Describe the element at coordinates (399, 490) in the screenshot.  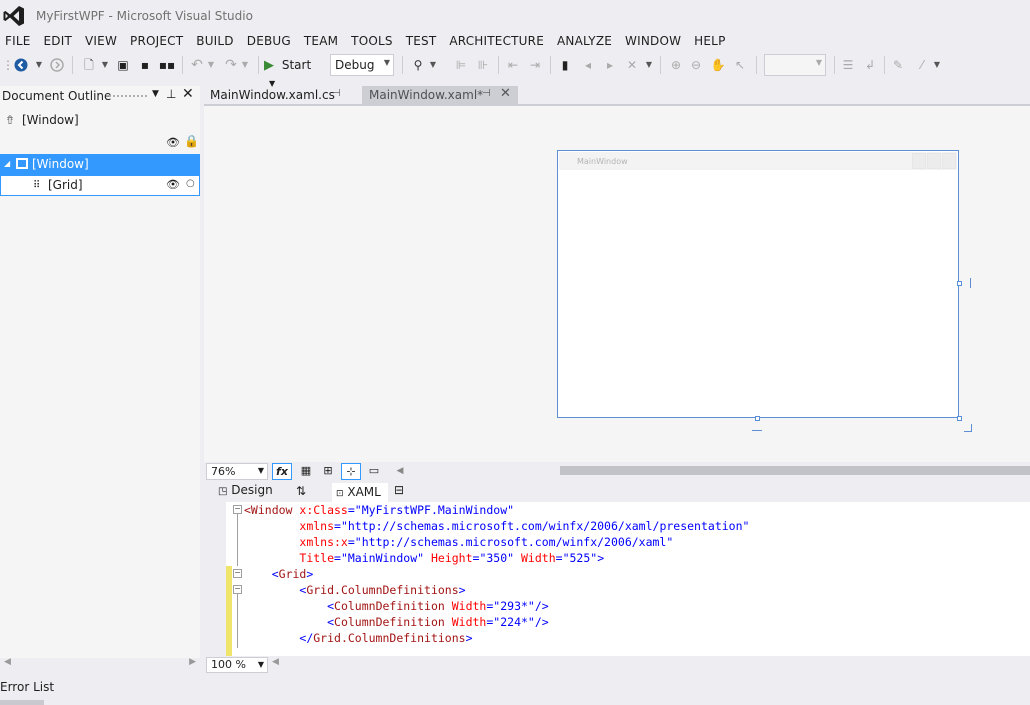
I see `collapse-pane-icon: ⊟` at that location.